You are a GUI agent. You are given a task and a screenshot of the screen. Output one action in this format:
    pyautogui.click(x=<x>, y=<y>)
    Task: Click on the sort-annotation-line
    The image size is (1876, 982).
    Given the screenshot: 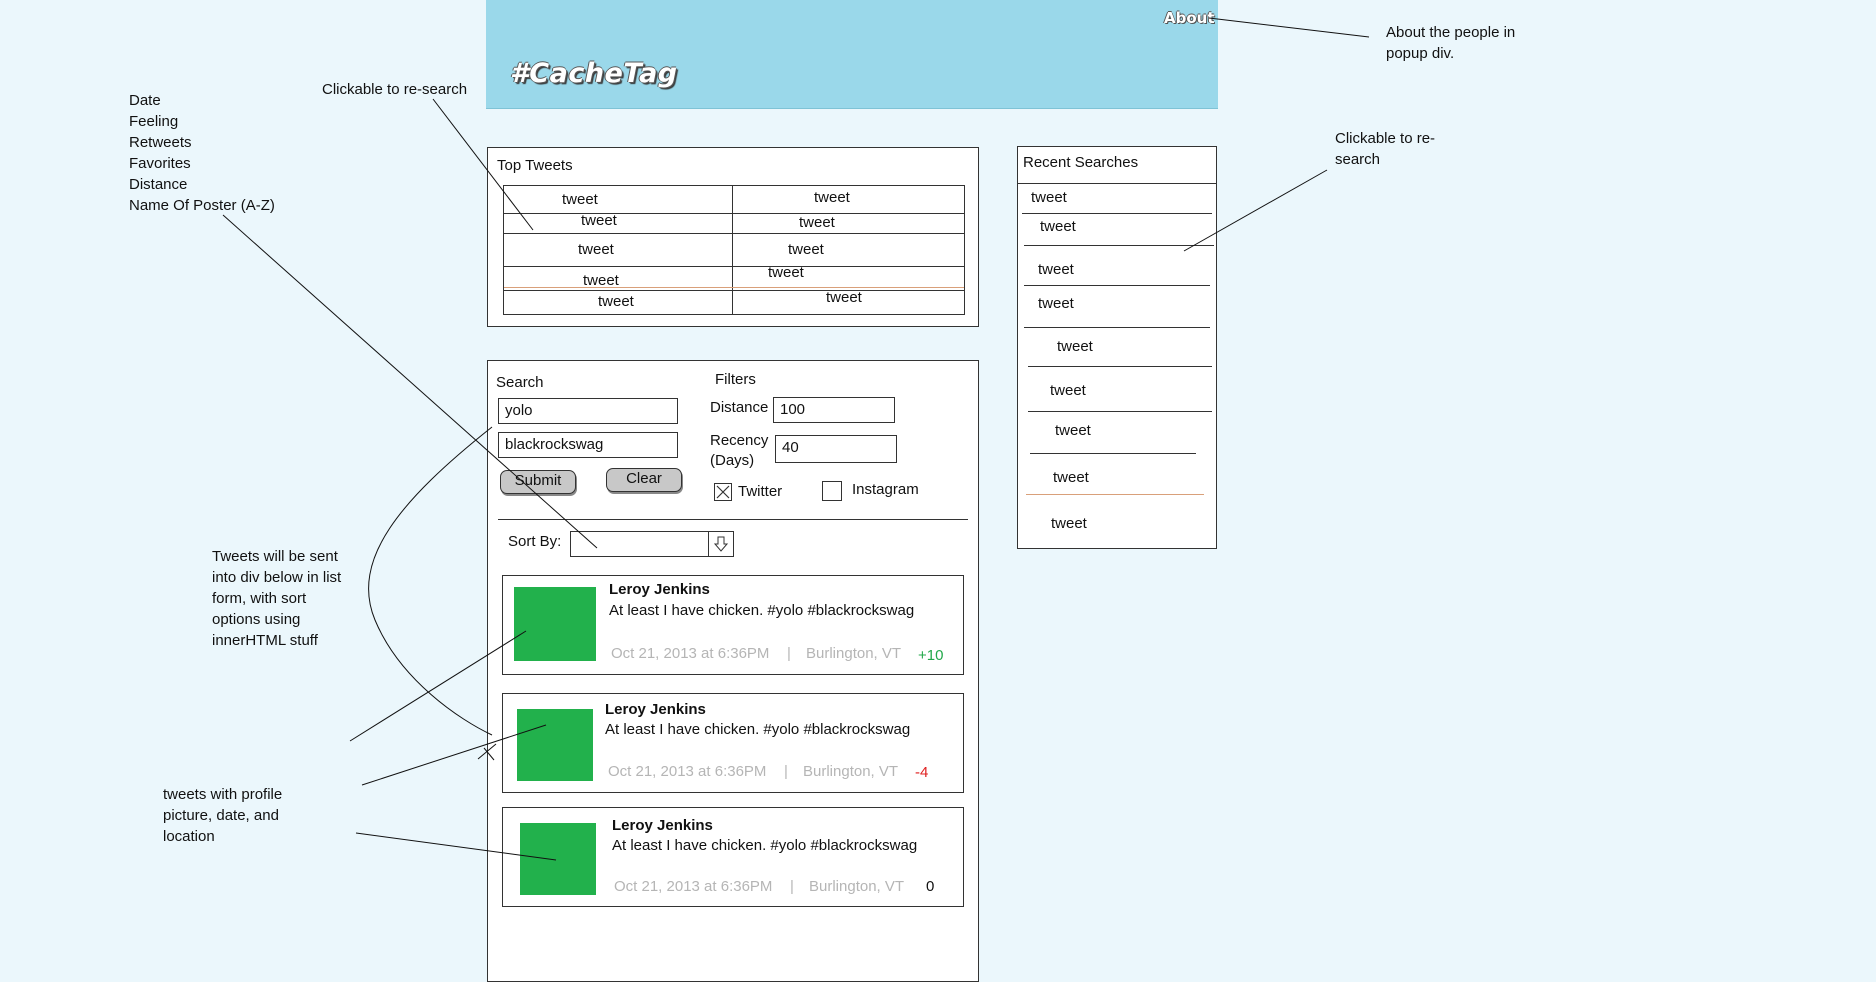 What is the action you would take?
    pyautogui.click(x=410, y=381)
    